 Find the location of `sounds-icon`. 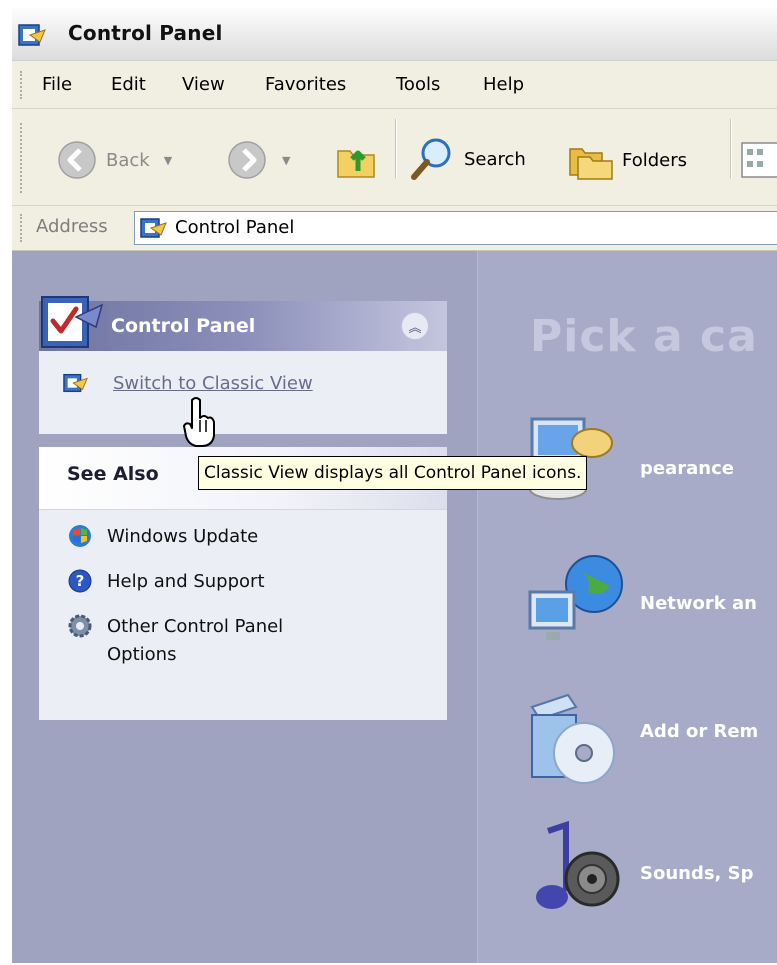

sounds-icon is located at coordinates (578, 865).